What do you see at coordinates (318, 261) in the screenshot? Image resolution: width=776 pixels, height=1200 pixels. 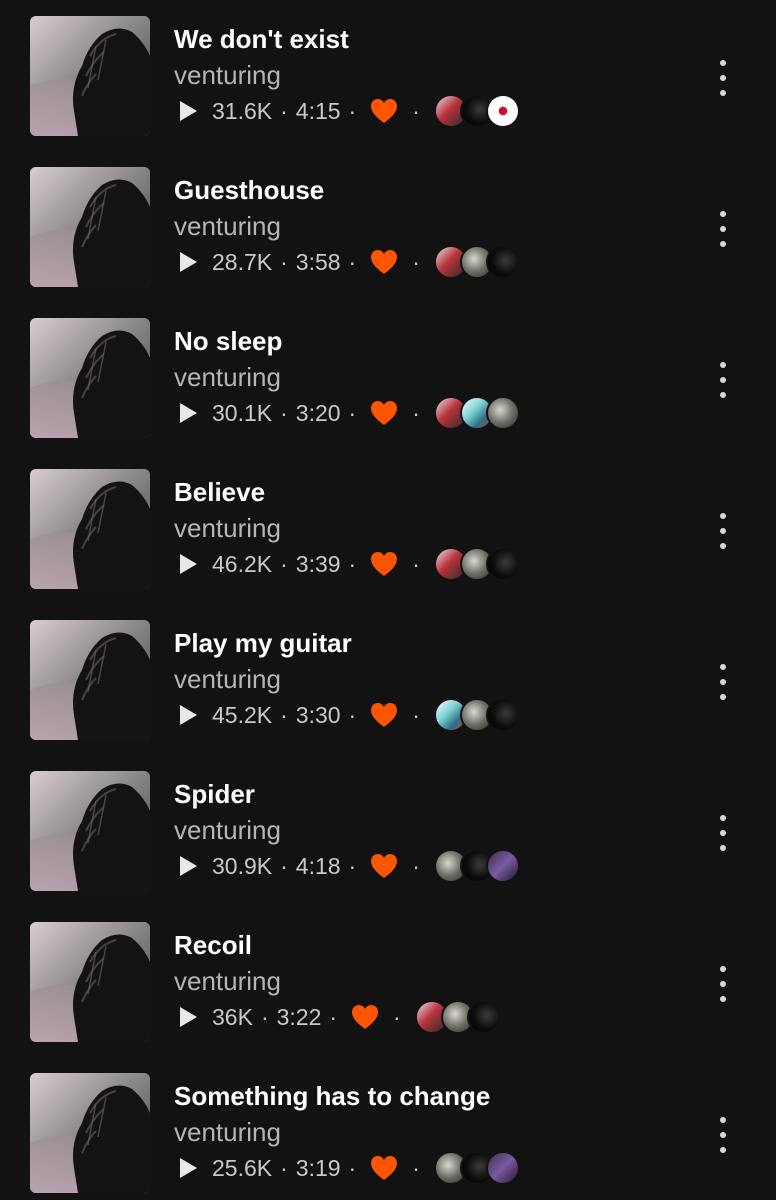 I see `track-duration: 3:58` at bounding box center [318, 261].